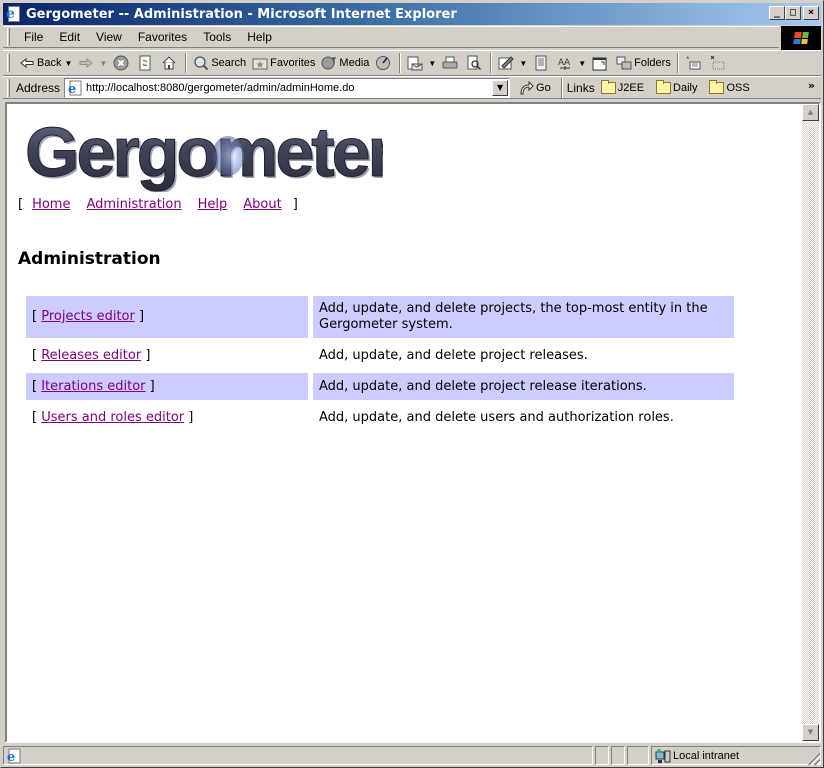  I want to click on local-intranet-icon, so click(663, 755).